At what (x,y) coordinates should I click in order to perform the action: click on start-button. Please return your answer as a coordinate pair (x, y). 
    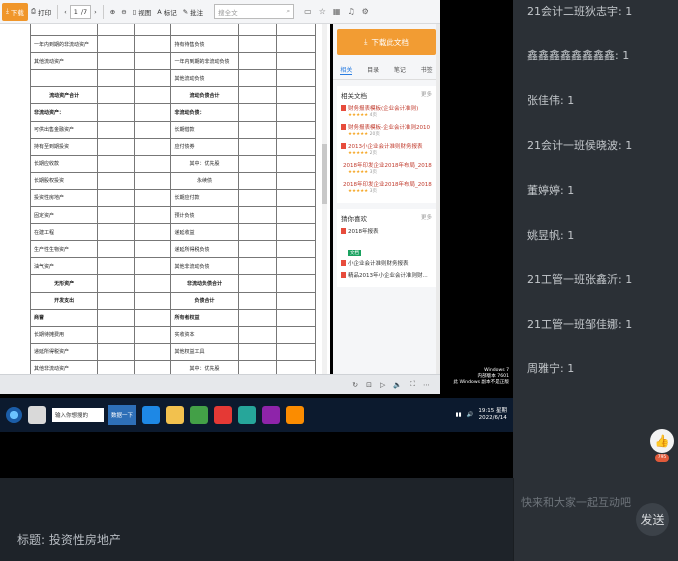
    Looking at the image, I should click on (14, 415).